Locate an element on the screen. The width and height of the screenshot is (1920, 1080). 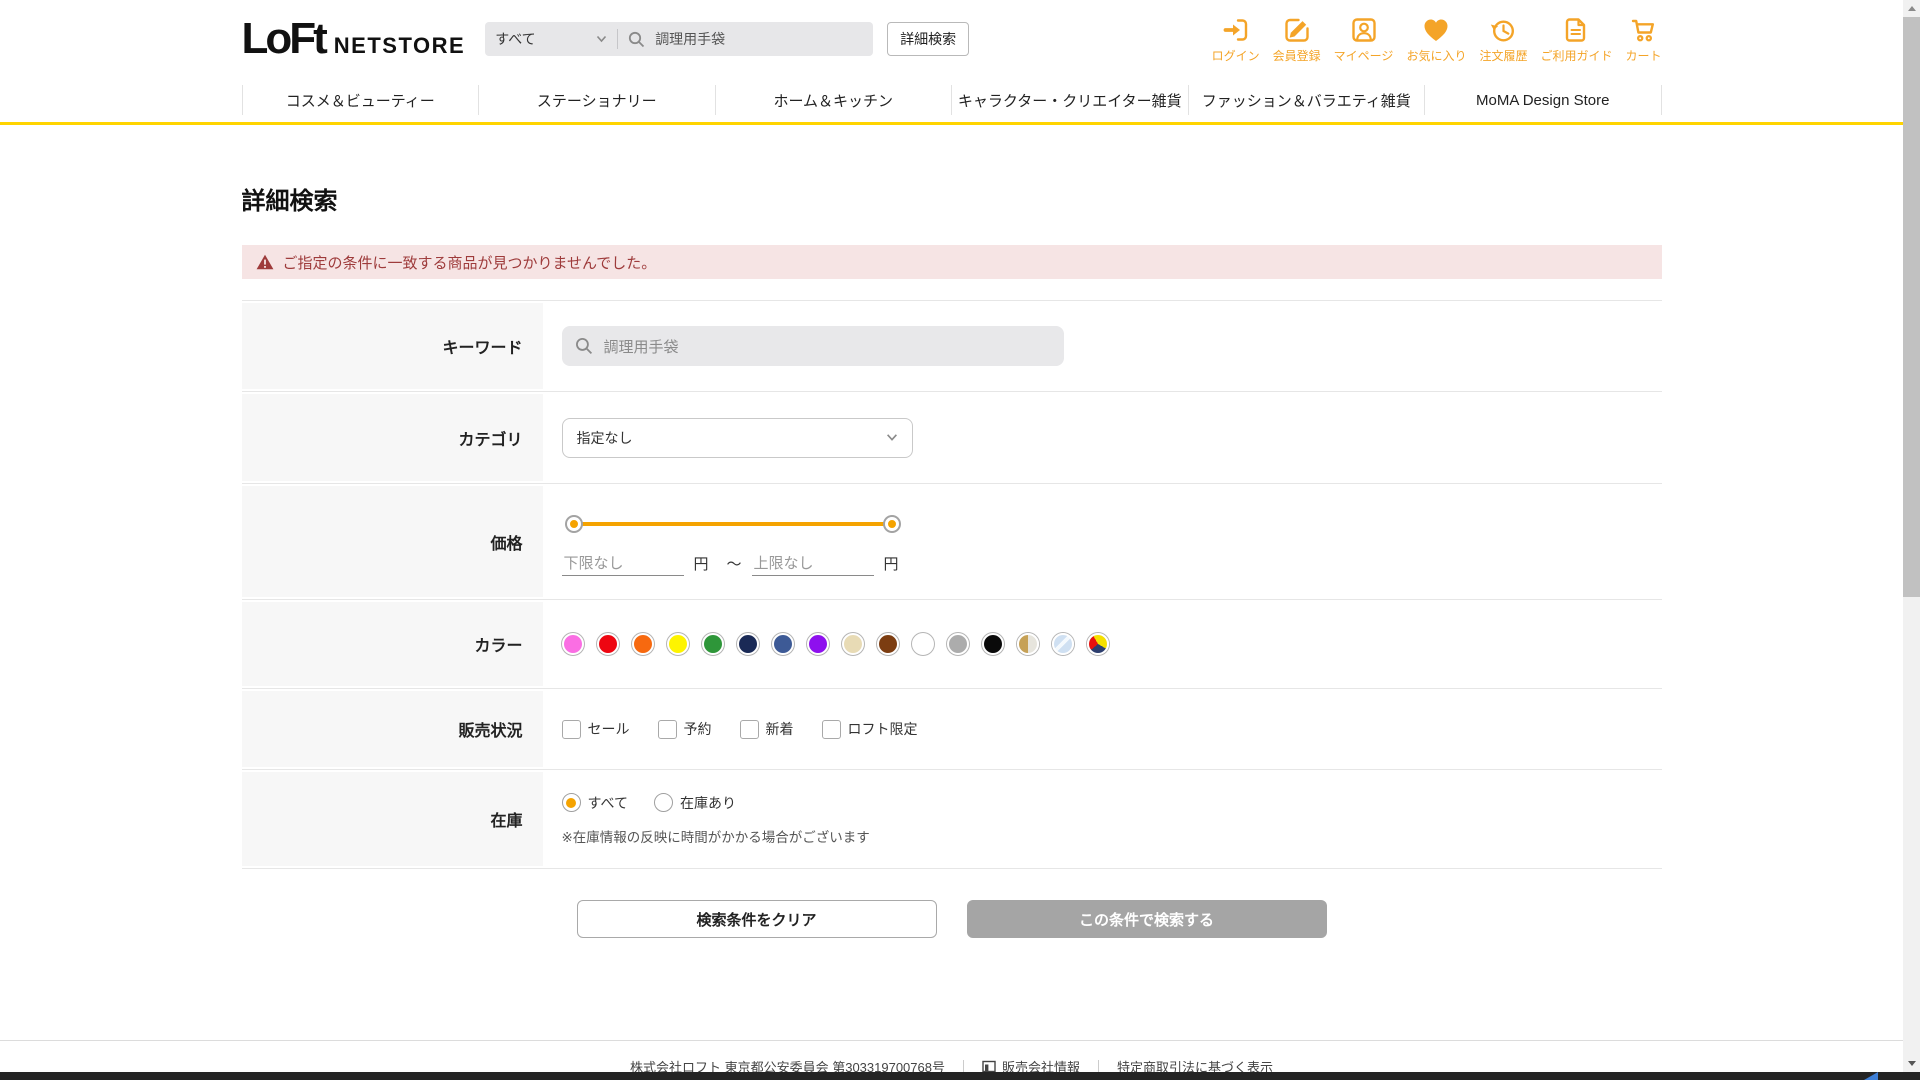
color-swatch-multicolor is located at coordinates (1097, 644).